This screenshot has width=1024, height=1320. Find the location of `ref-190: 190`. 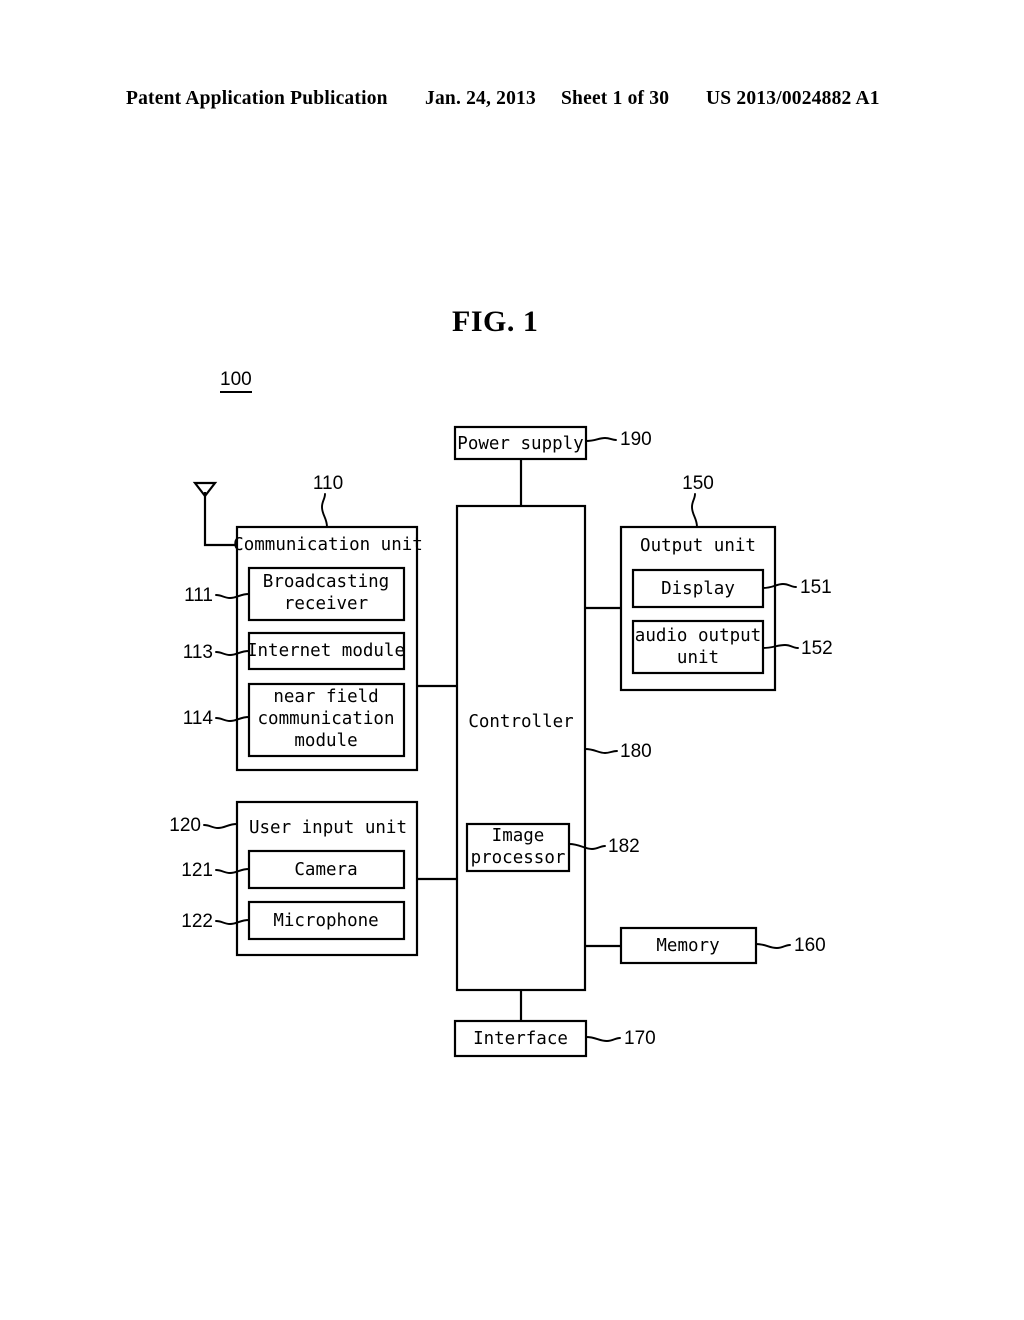

ref-190: 190 is located at coordinates (636, 439).